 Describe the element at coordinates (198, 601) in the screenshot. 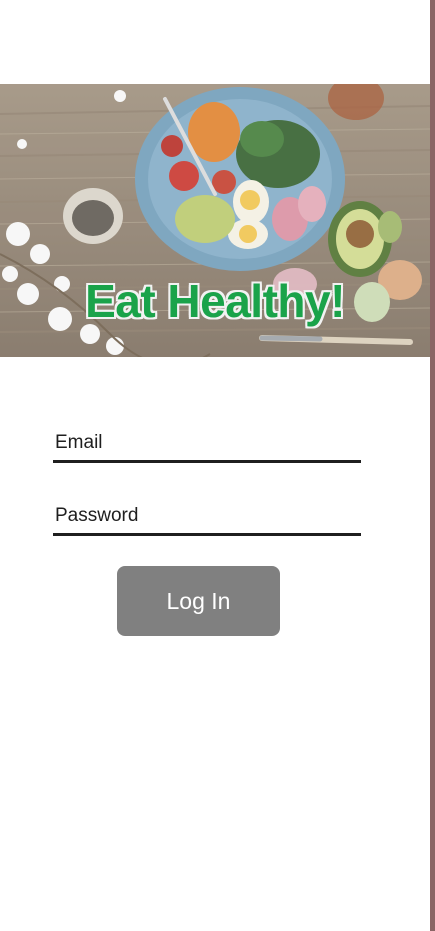

I see `login-button: Log In` at that location.